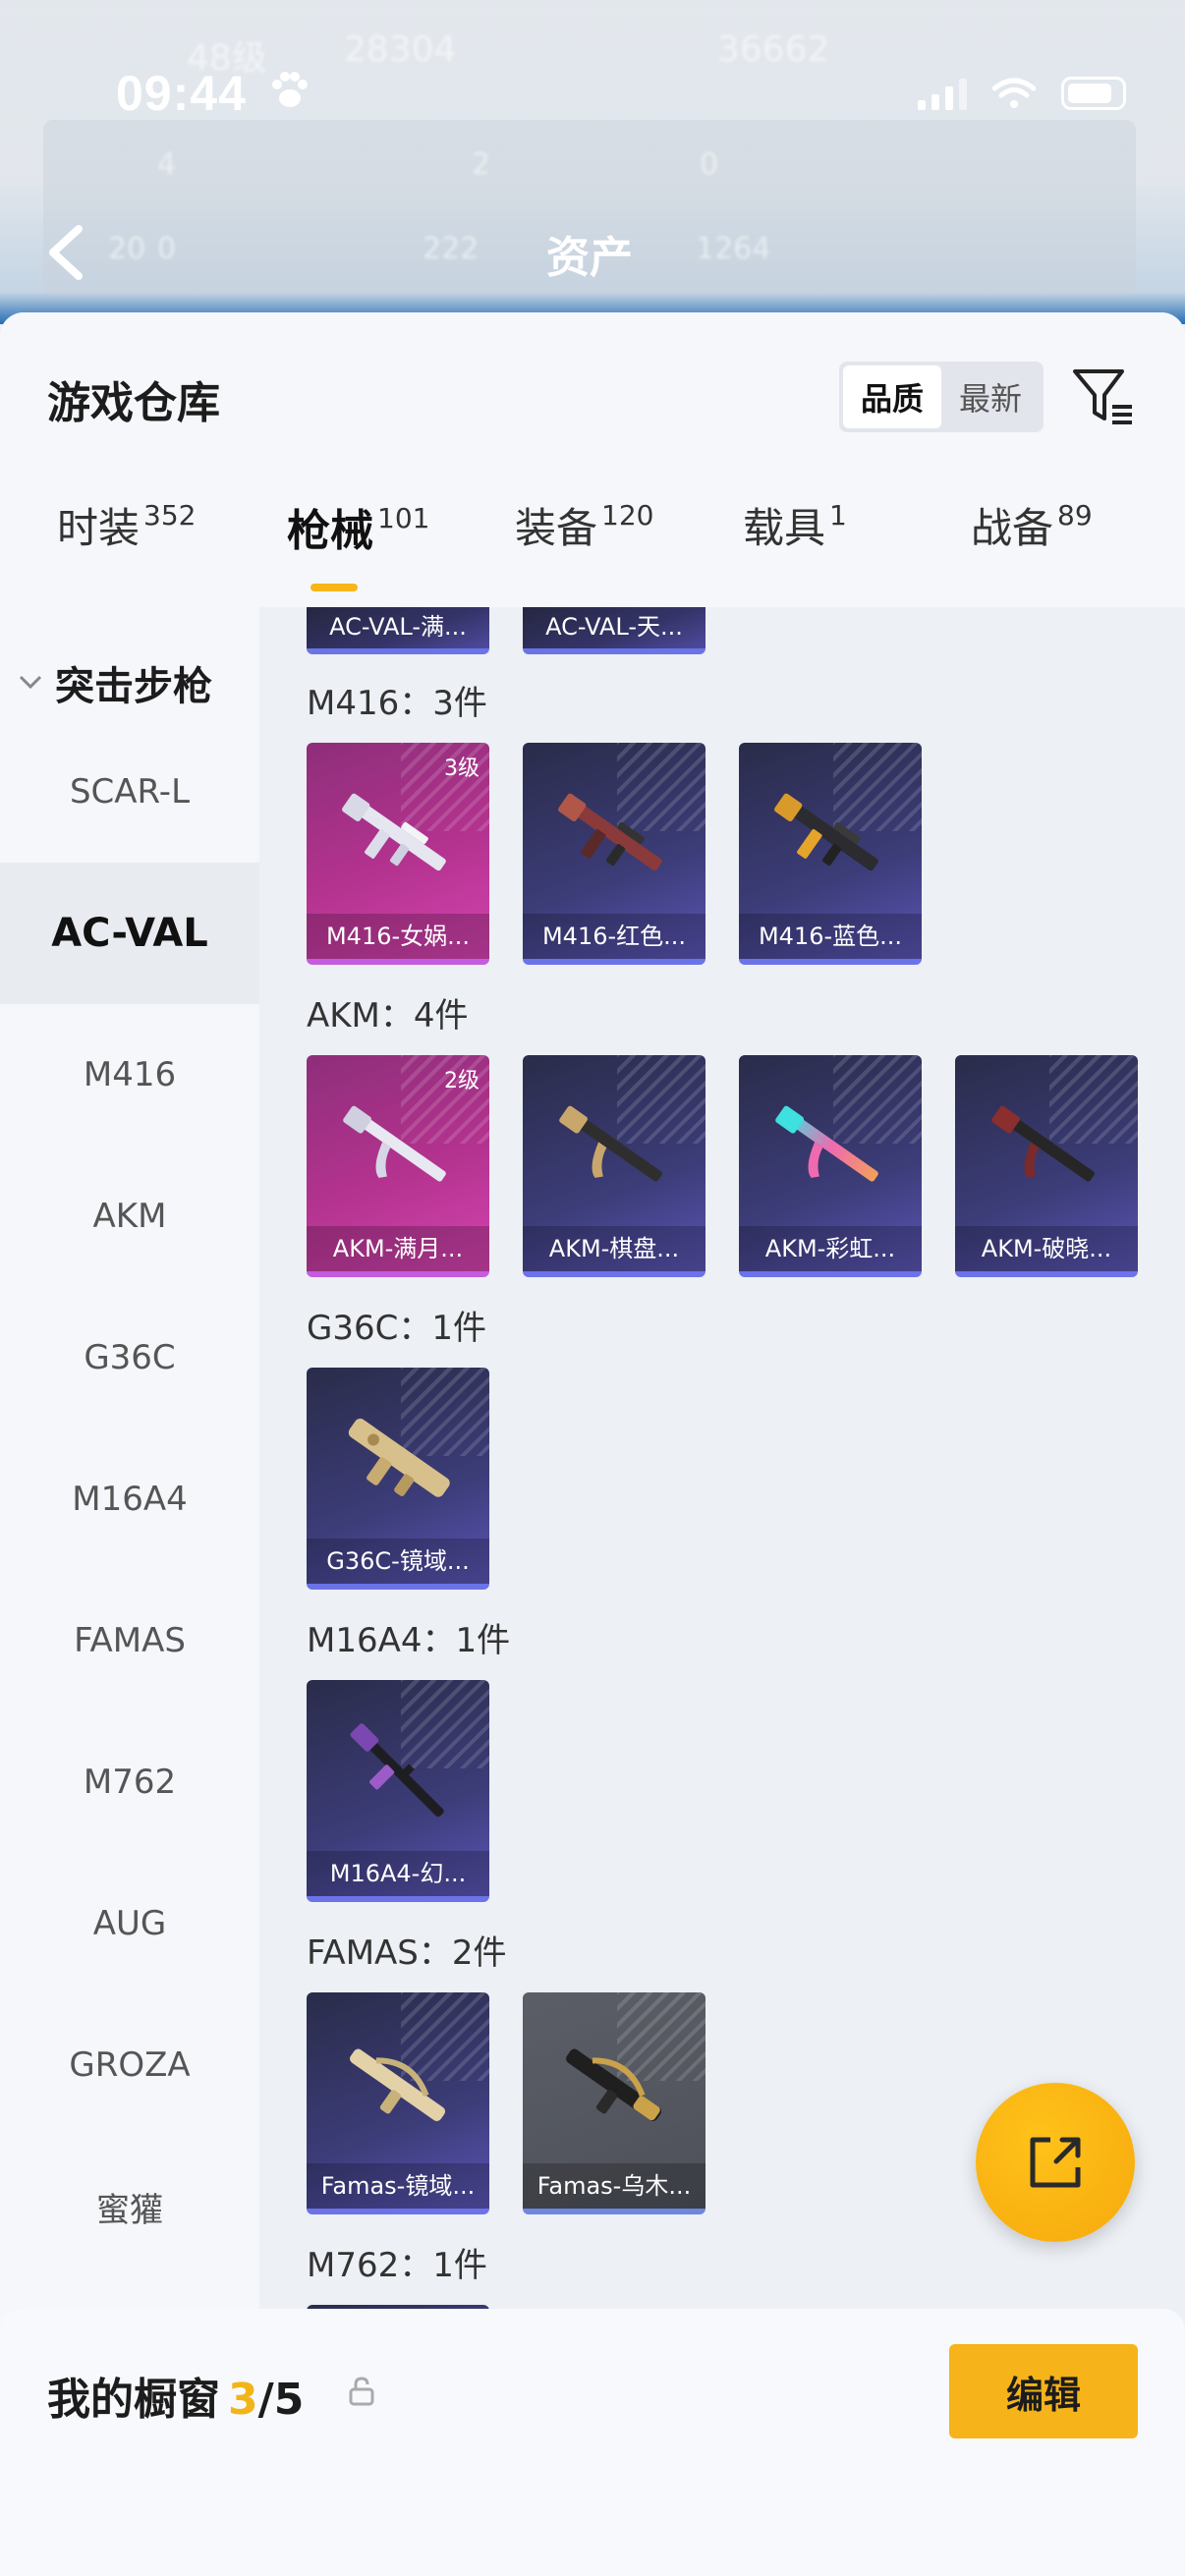 This screenshot has height=2576, width=1185. I want to click on category-header: 突击步枪, so click(115, 682).